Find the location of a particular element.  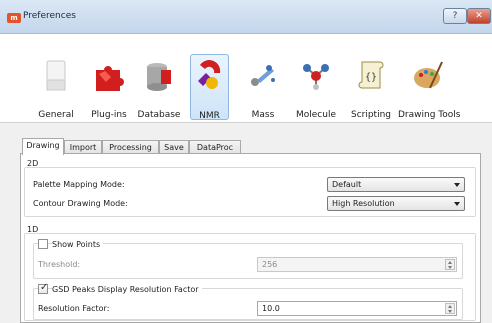

palette-mapping-value: Default is located at coordinates (347, 184).